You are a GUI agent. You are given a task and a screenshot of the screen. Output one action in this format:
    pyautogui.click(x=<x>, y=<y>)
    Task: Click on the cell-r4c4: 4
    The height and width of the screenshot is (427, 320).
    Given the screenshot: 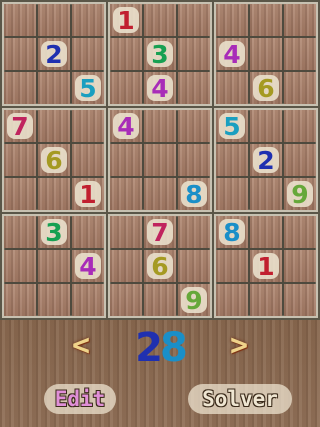 What is the action you would take?
    pyautogui.click(x=126, y=126)
    